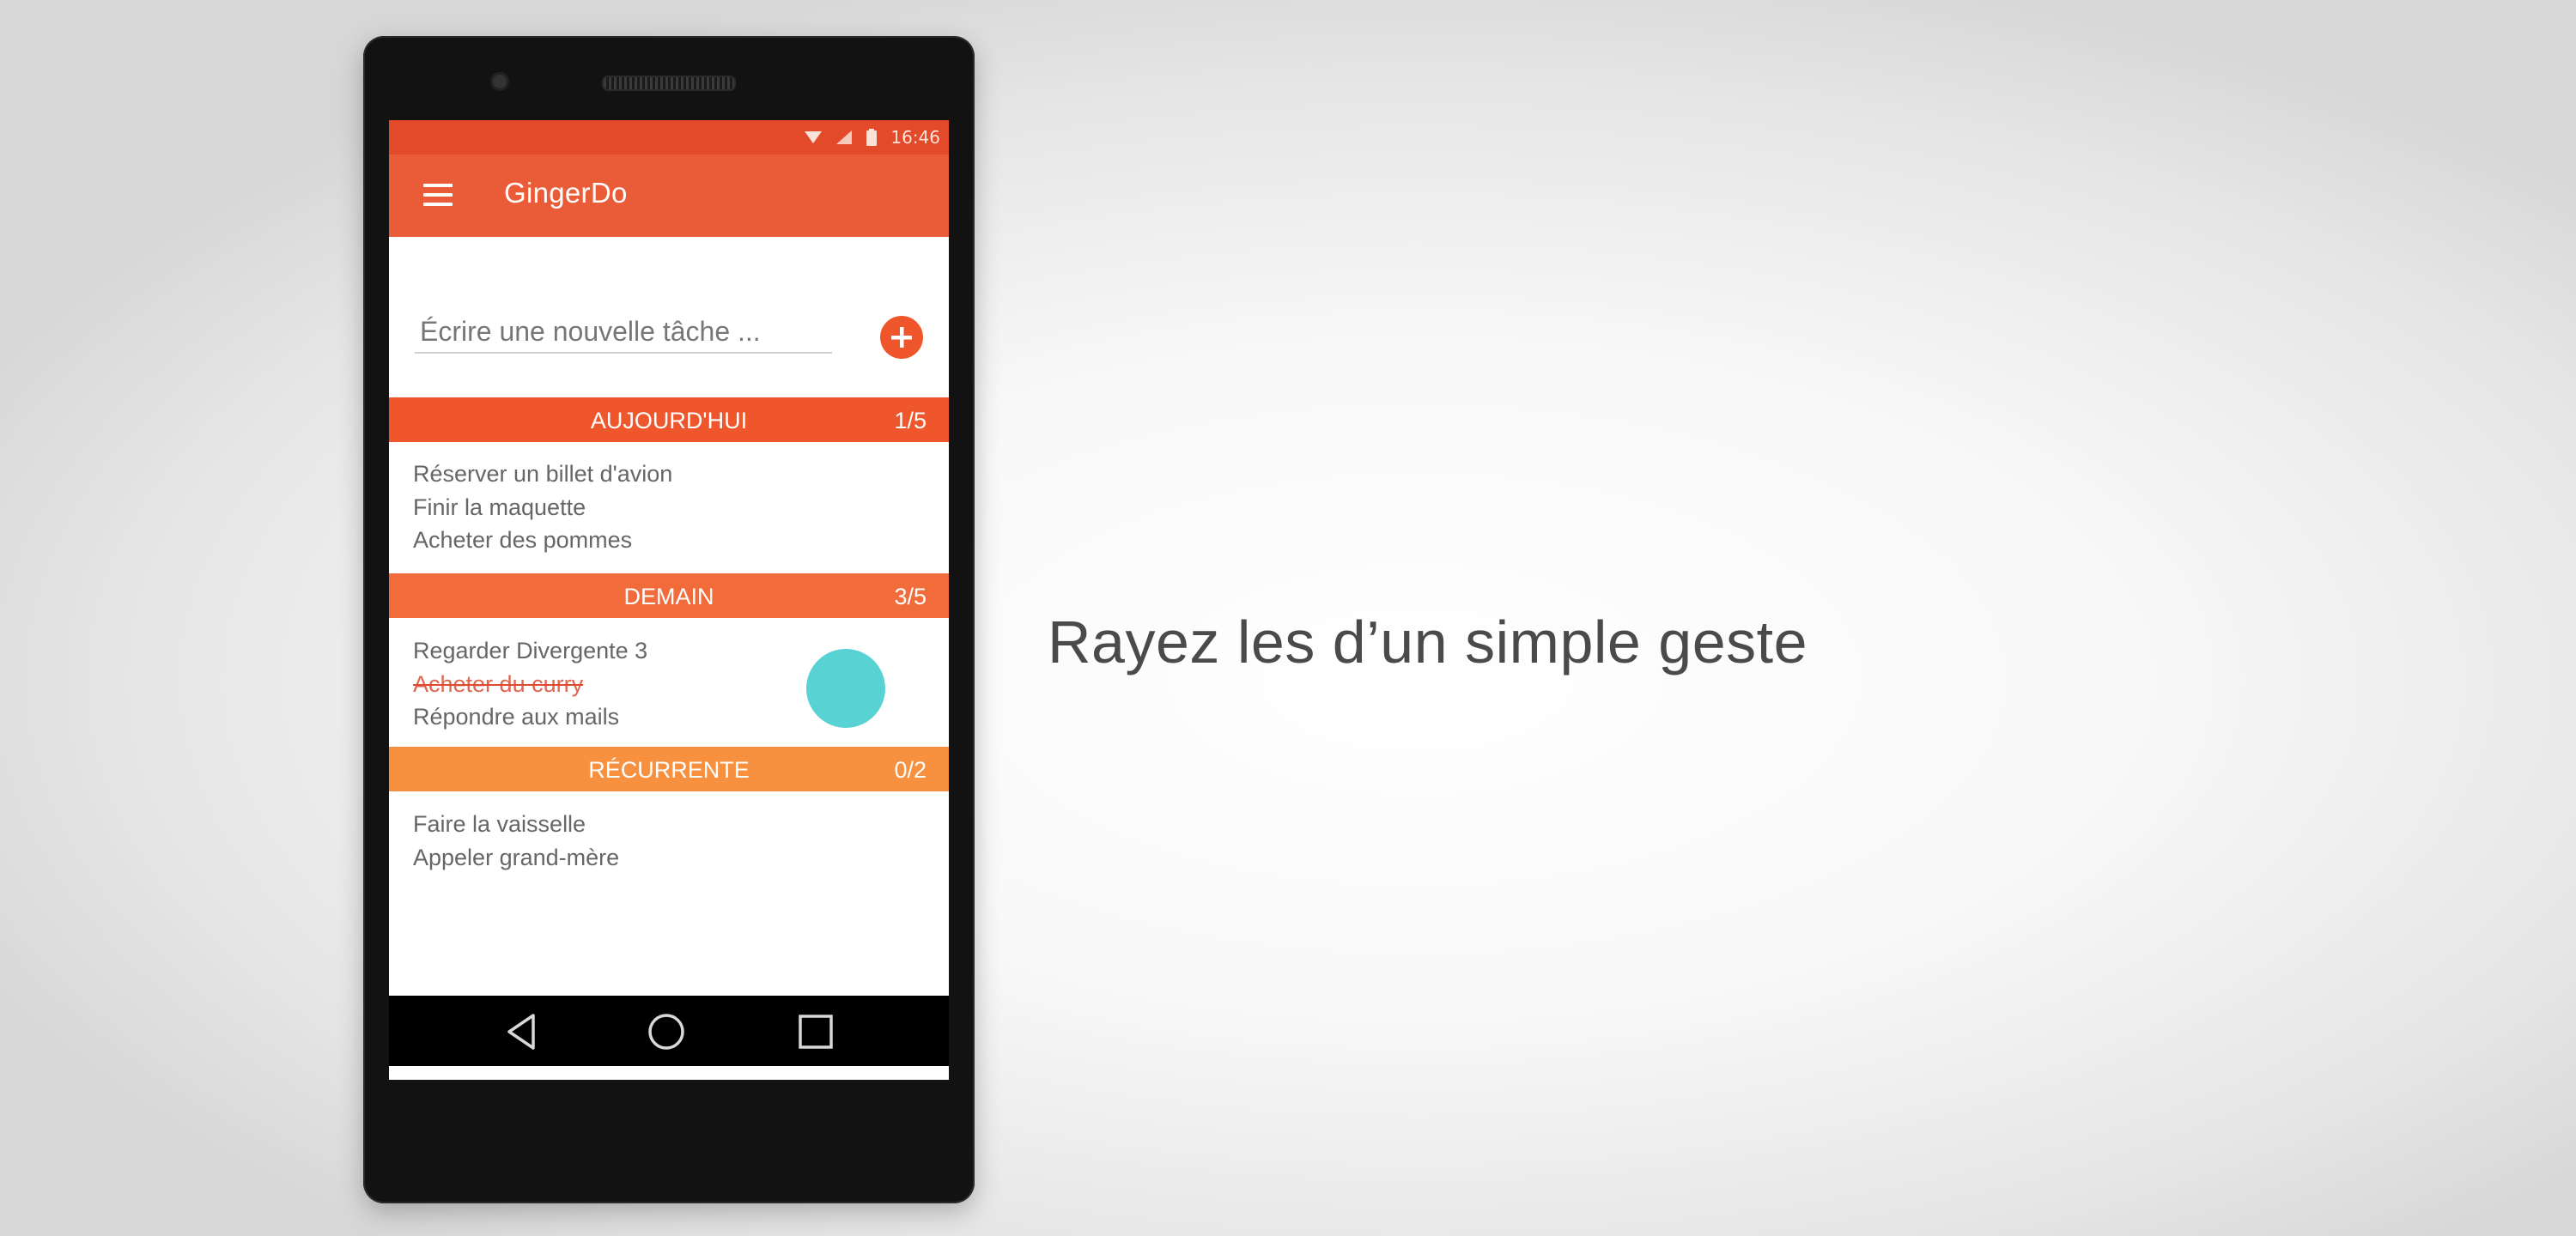 The height and width of the screenshot is (1236, 2576). I want to click on status-bar: 16:46, so click(669, 137).